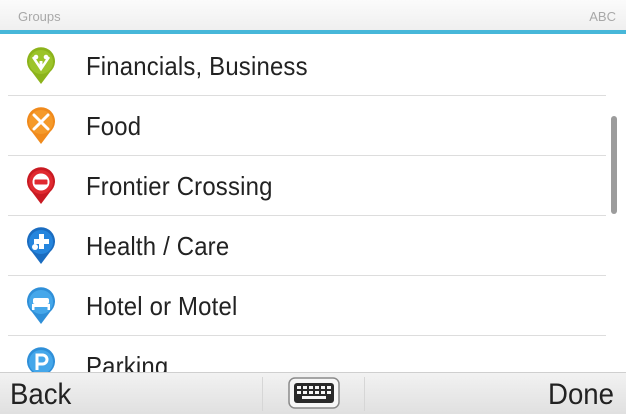 Image resolution: width=626 pixels, height=417 pixels. Describe the element at coordinates (162, 306) in the screenshot. I see `list-item-label: Hotel or Motel` at that location.